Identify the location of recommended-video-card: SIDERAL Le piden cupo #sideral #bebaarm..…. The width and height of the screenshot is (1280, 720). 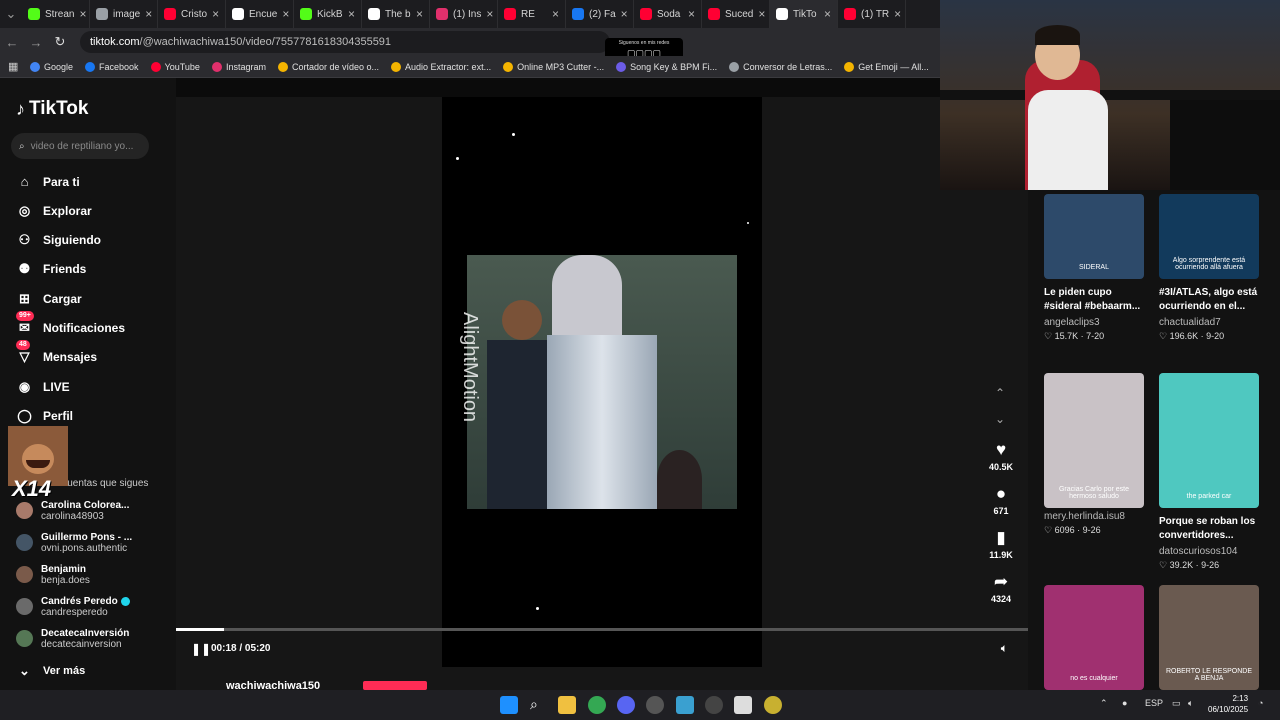
(1094, 268).